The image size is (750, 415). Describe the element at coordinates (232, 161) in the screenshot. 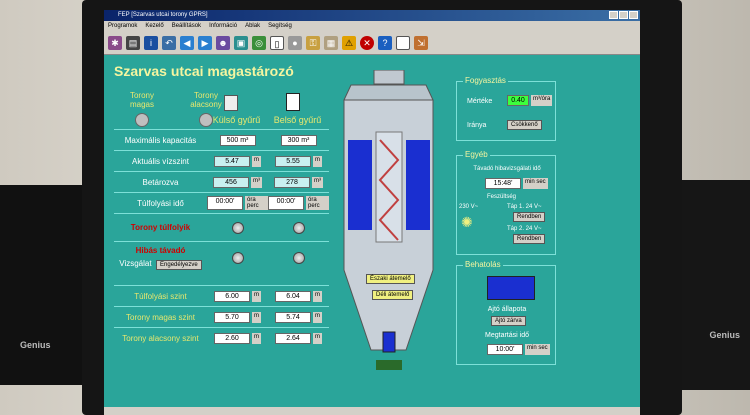

I see `value-cell: 5.47` at that location.